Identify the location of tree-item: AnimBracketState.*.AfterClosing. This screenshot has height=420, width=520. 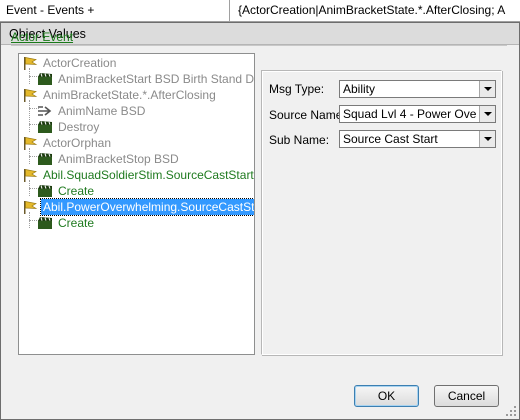
(120, 95).